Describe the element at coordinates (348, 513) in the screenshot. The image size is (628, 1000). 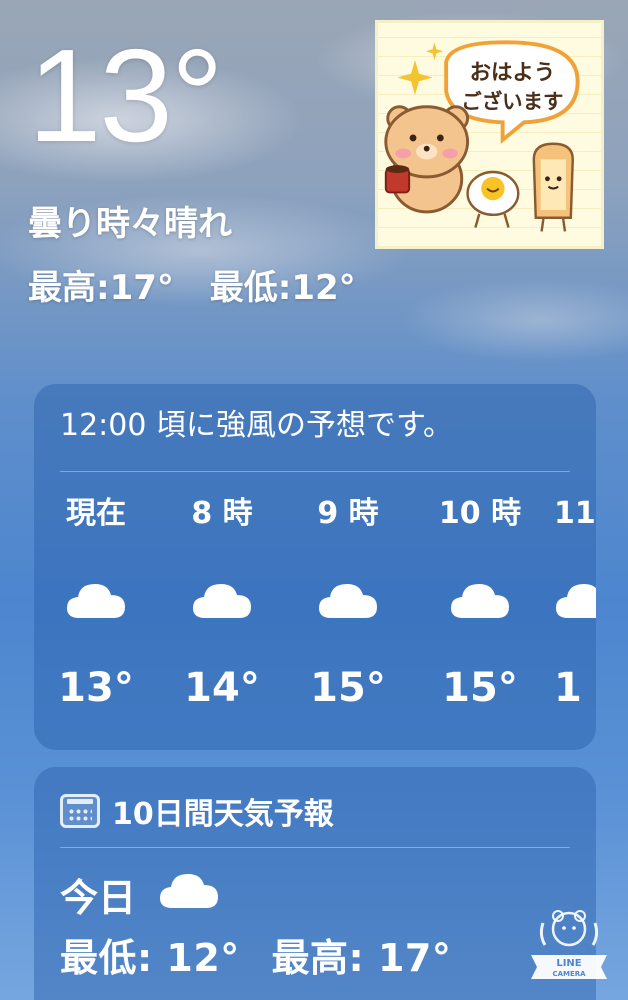
I see `hour-label: 9 時` at that location.